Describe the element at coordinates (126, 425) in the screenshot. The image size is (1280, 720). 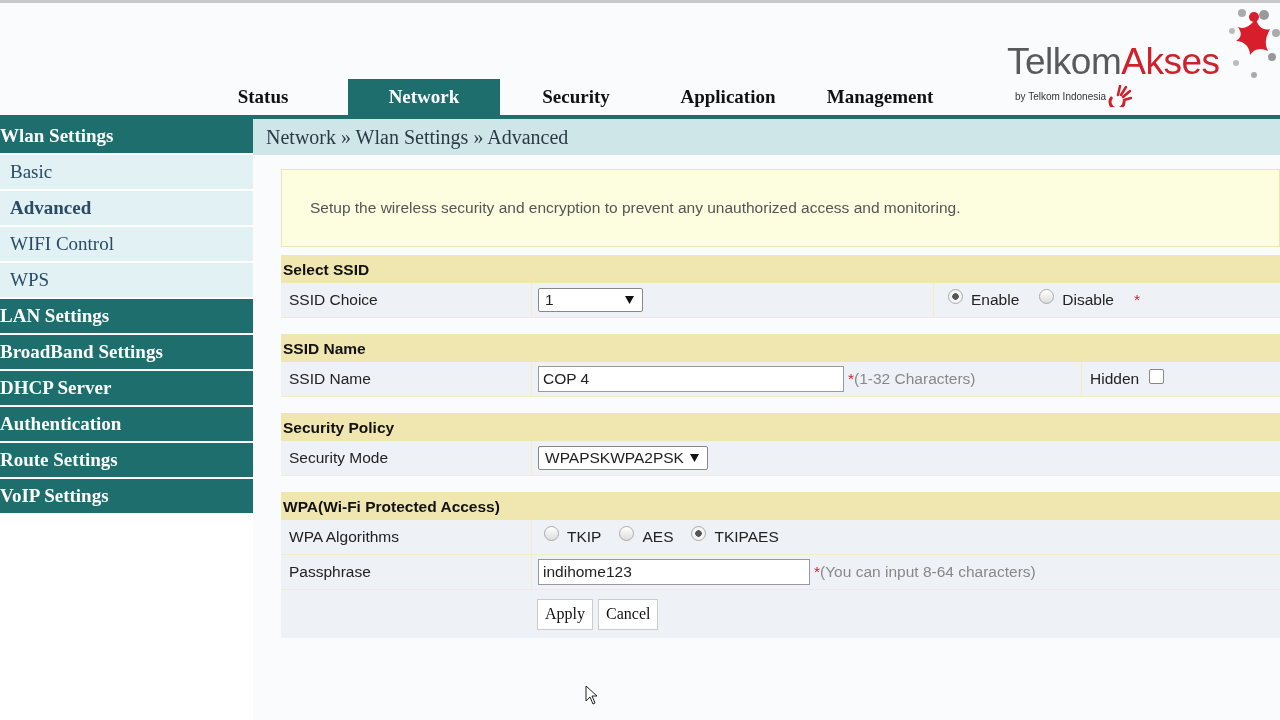
I see `sidebar-group: Authentication` at that location.